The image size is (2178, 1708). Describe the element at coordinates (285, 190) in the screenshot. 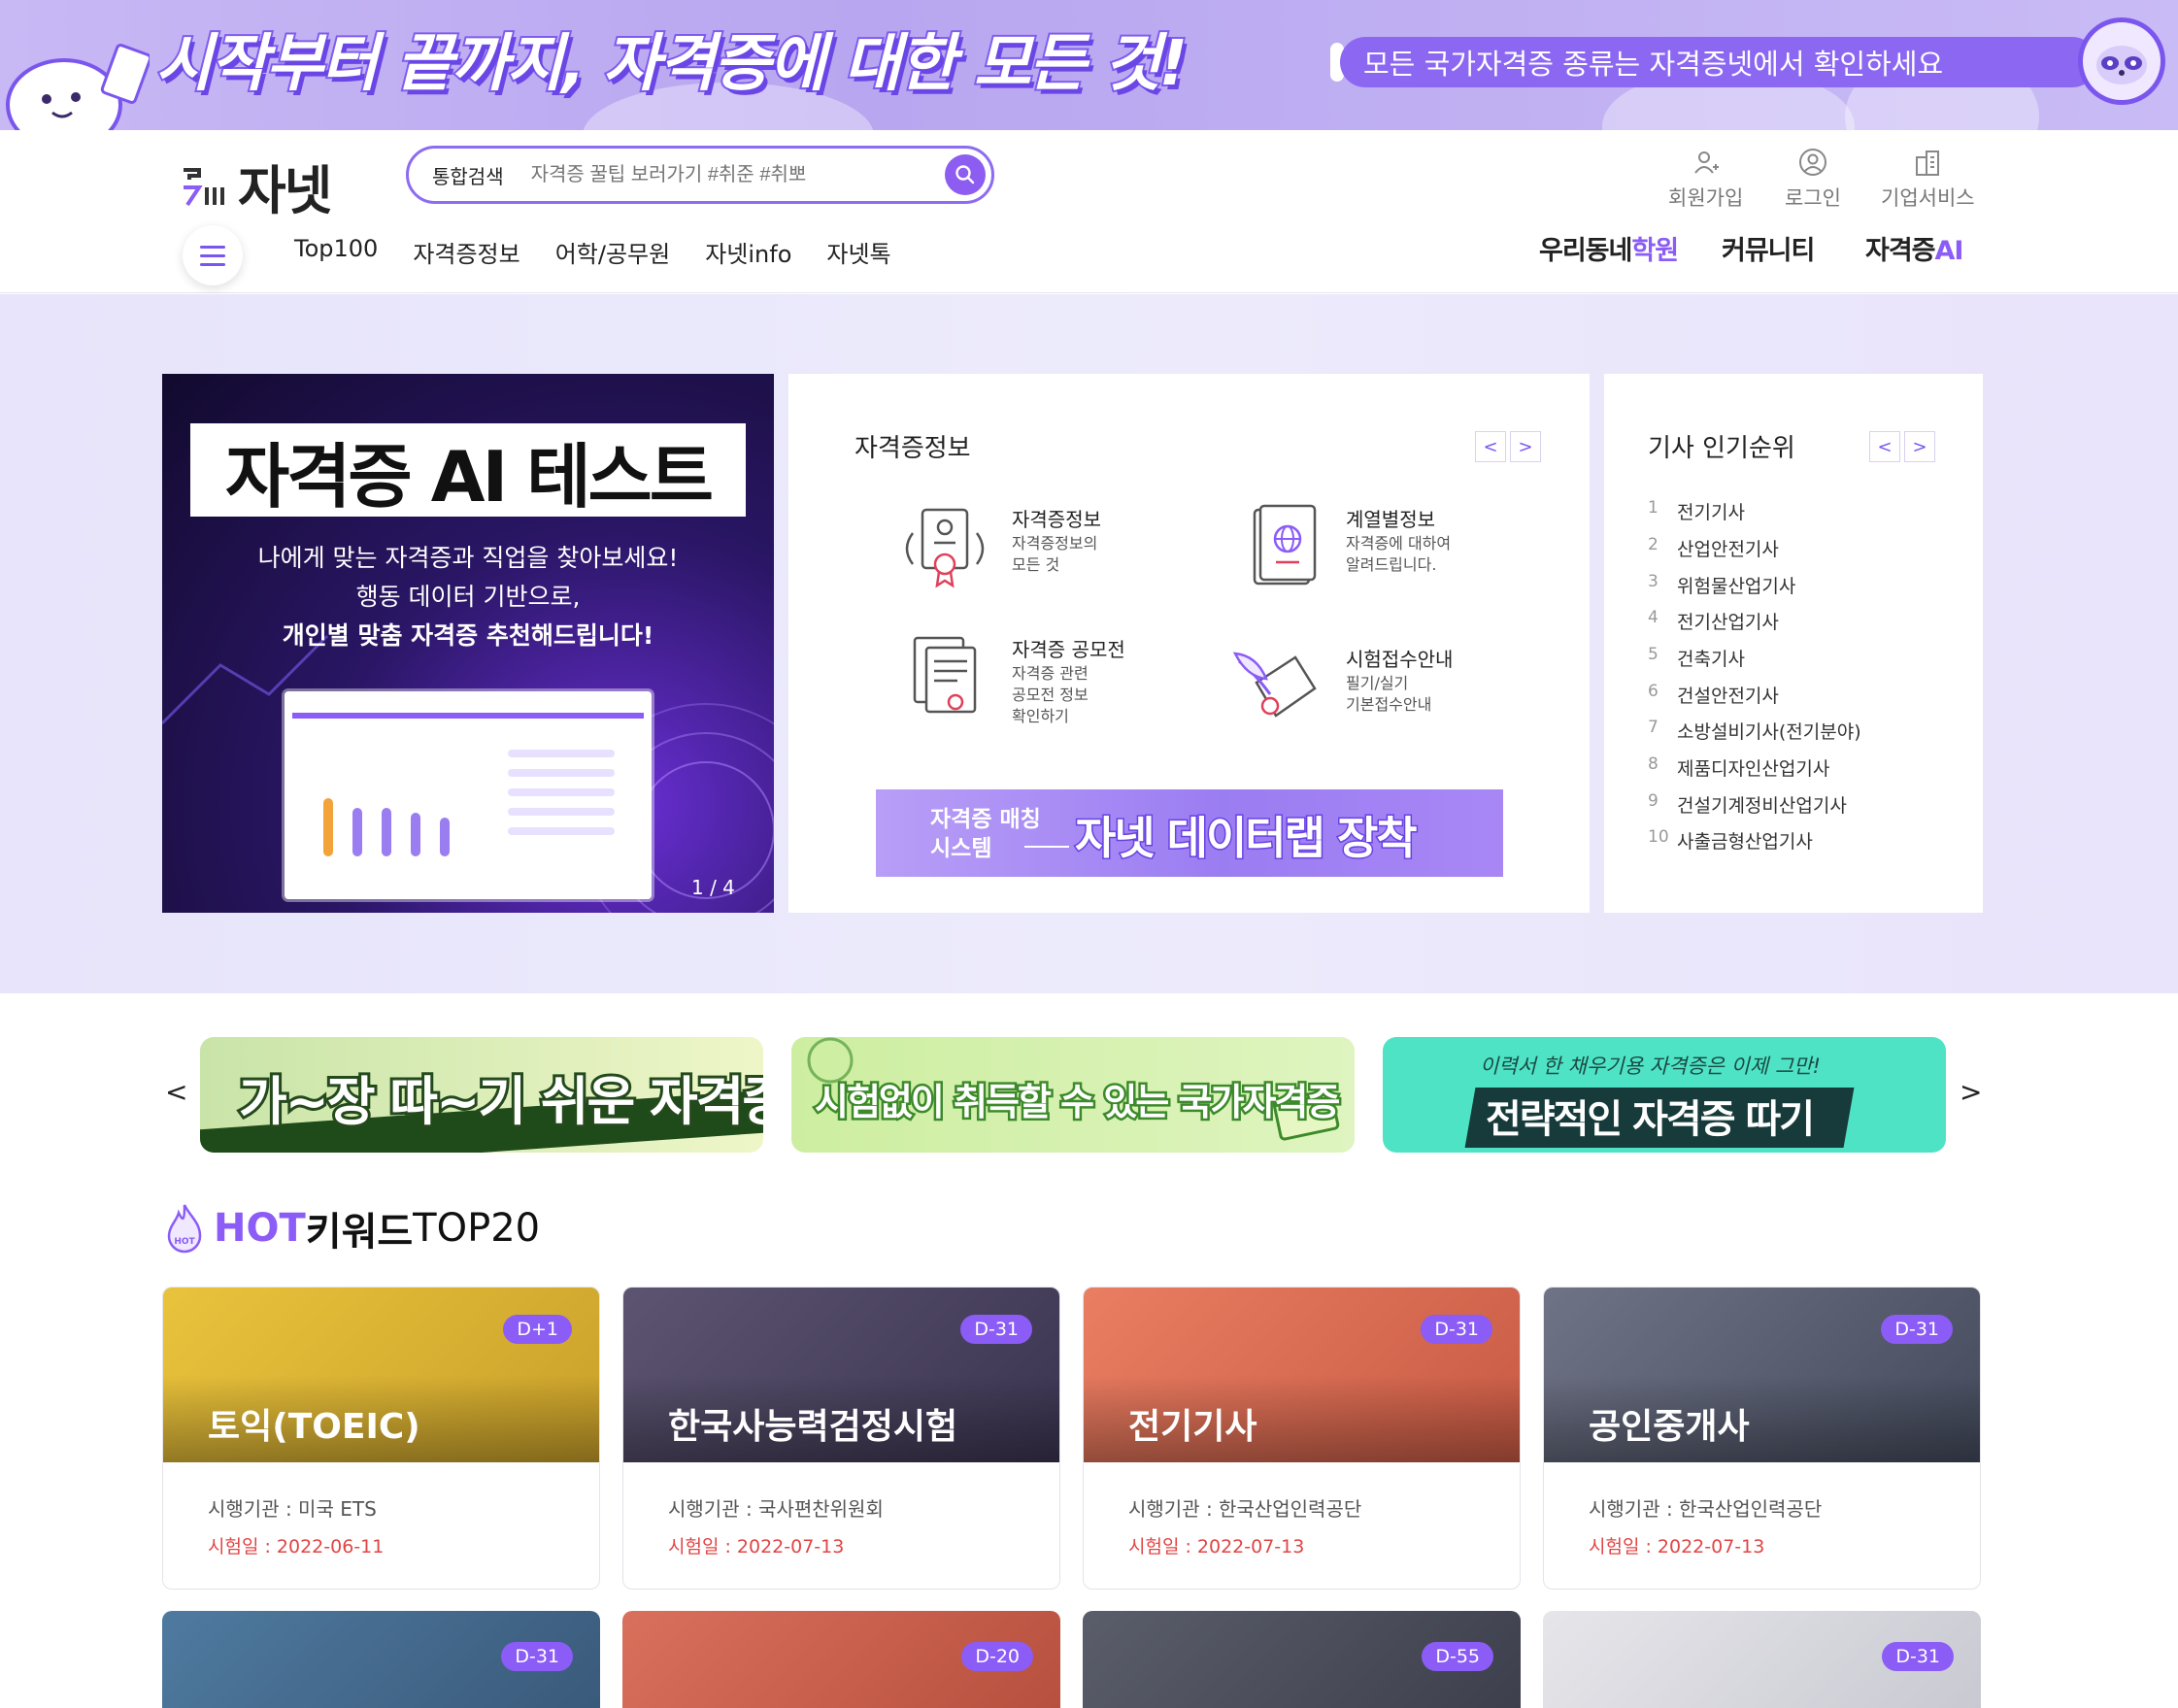

I see `logo-text: 자넷` at that location.